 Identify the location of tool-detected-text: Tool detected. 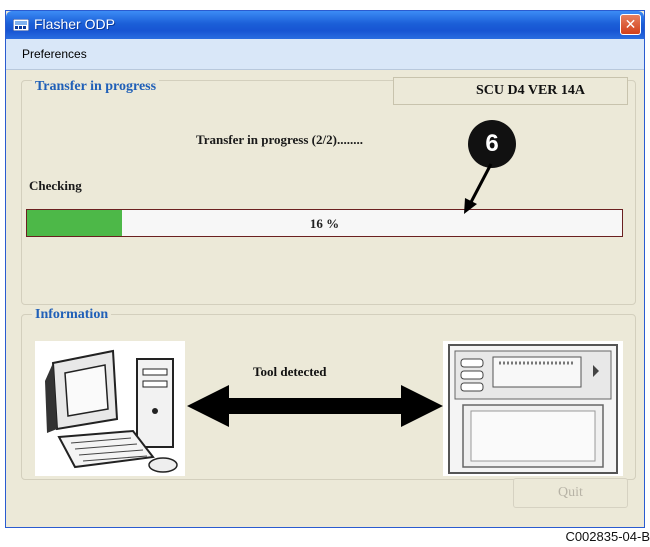
(290, 371).